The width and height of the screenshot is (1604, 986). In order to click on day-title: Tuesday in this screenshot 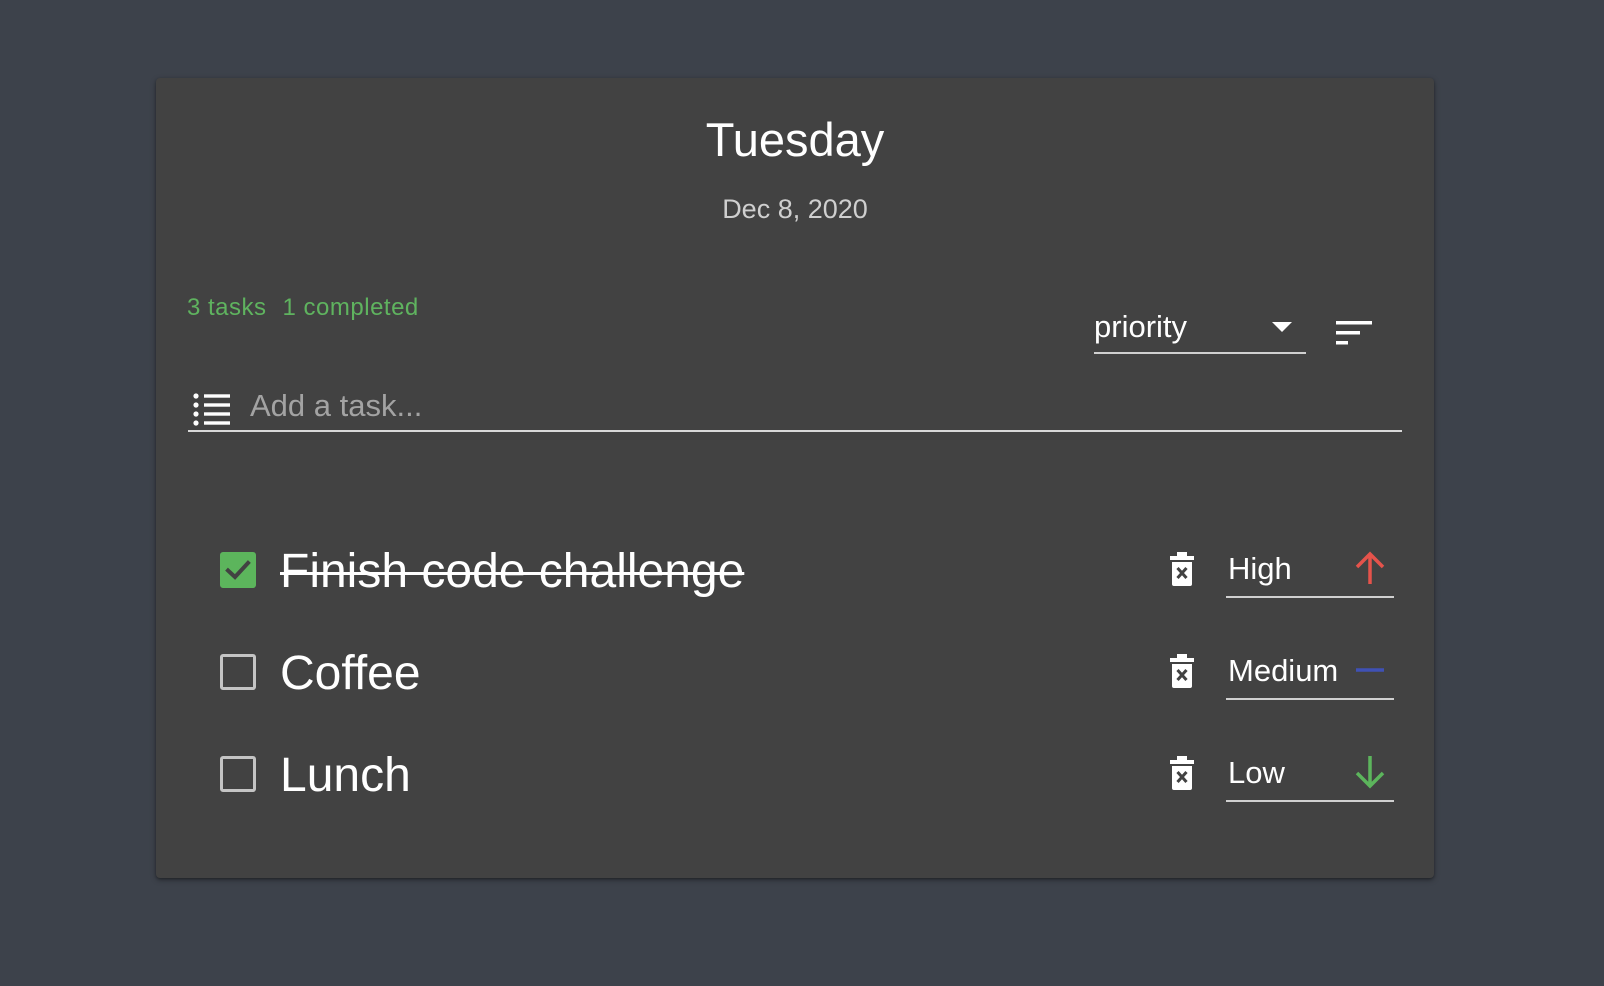, I will do `click(795, 139)`.